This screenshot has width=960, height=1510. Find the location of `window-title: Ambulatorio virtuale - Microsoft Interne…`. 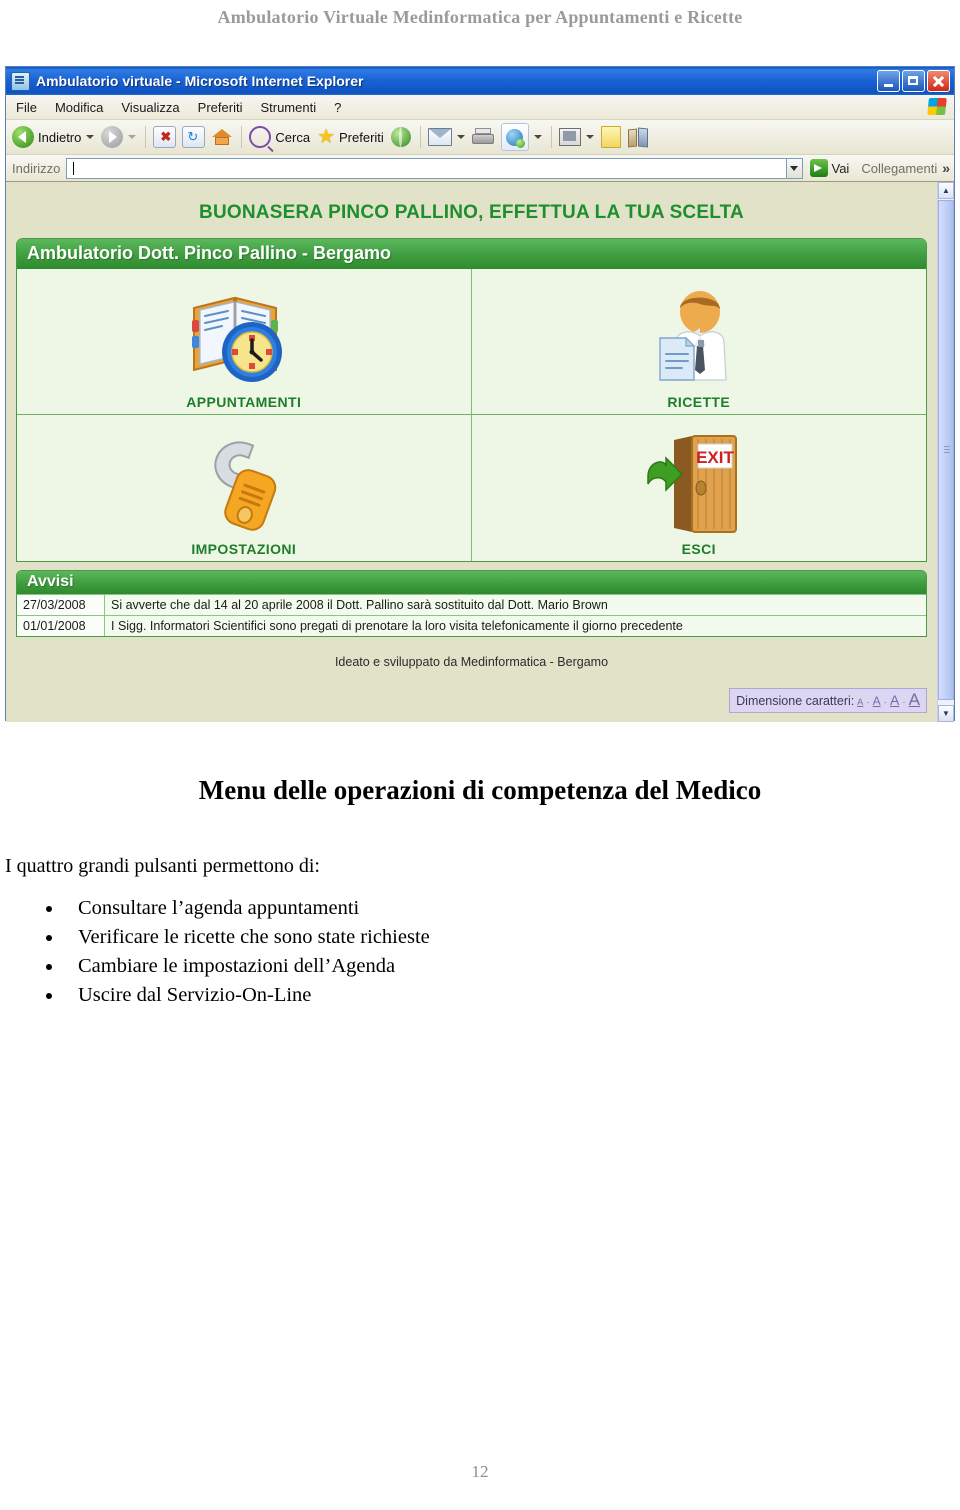

window-title: Ambulatorio virtuale - Microsoft Interne… is located at coordinates (200, 81).